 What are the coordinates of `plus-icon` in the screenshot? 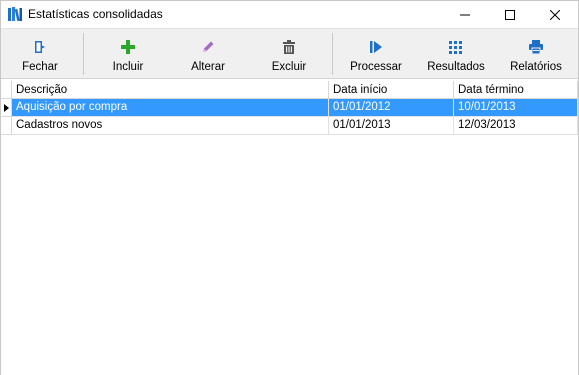 It's located at (128, 47).